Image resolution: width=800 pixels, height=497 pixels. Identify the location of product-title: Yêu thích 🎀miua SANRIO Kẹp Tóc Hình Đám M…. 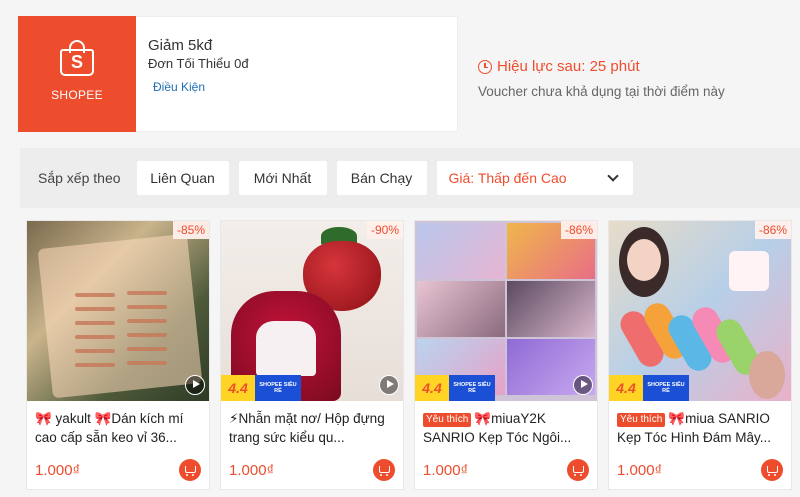
(700, 428).